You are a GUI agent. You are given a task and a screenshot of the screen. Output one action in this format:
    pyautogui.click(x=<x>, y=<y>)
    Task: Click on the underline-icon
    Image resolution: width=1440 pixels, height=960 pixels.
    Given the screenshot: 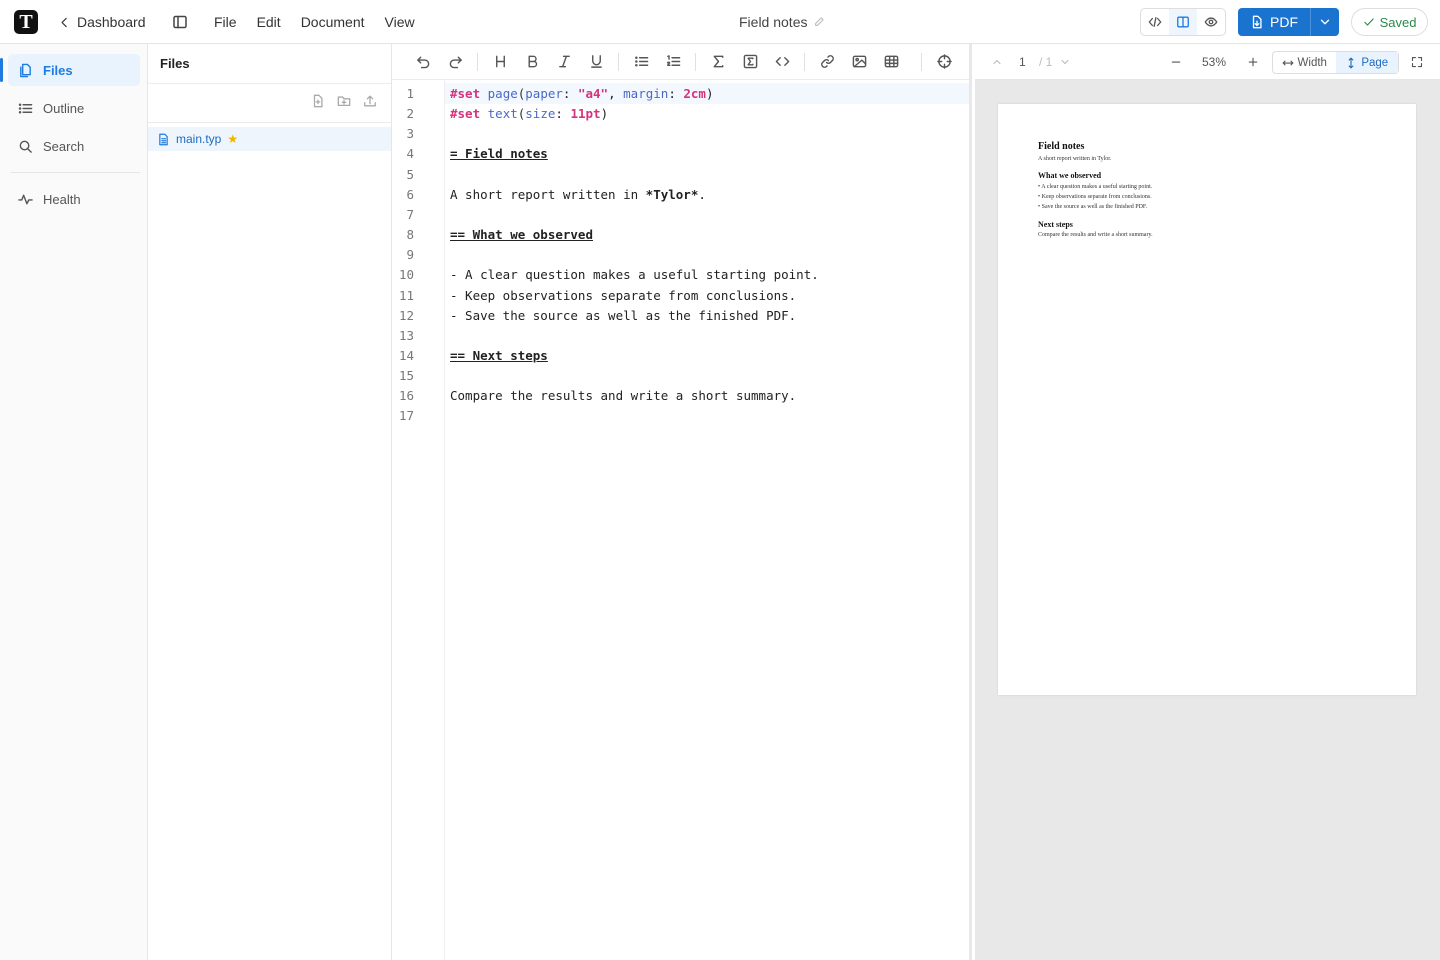 What is the action you would take?
    pyautogui.click(x=596, y=61)
    